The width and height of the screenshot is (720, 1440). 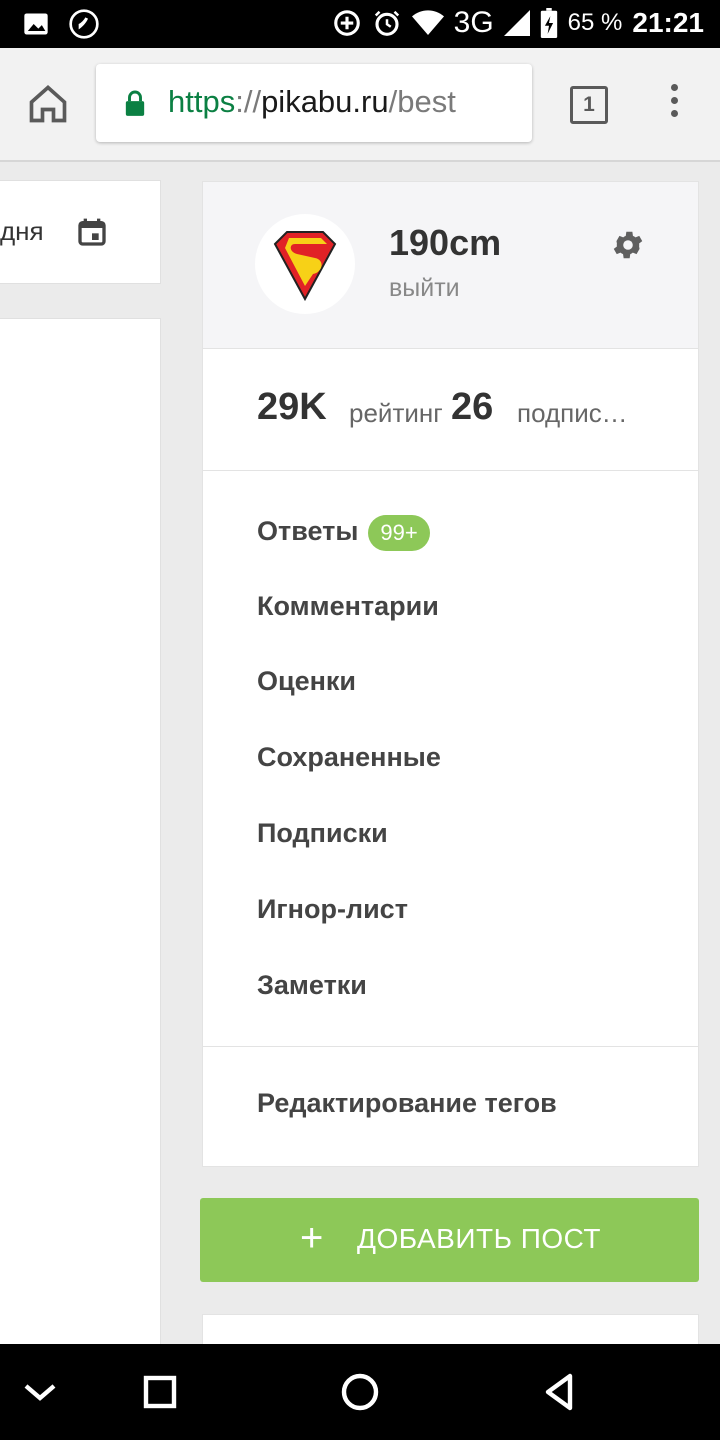 I want to click on calendar-icon, so click(x=92, y=232).